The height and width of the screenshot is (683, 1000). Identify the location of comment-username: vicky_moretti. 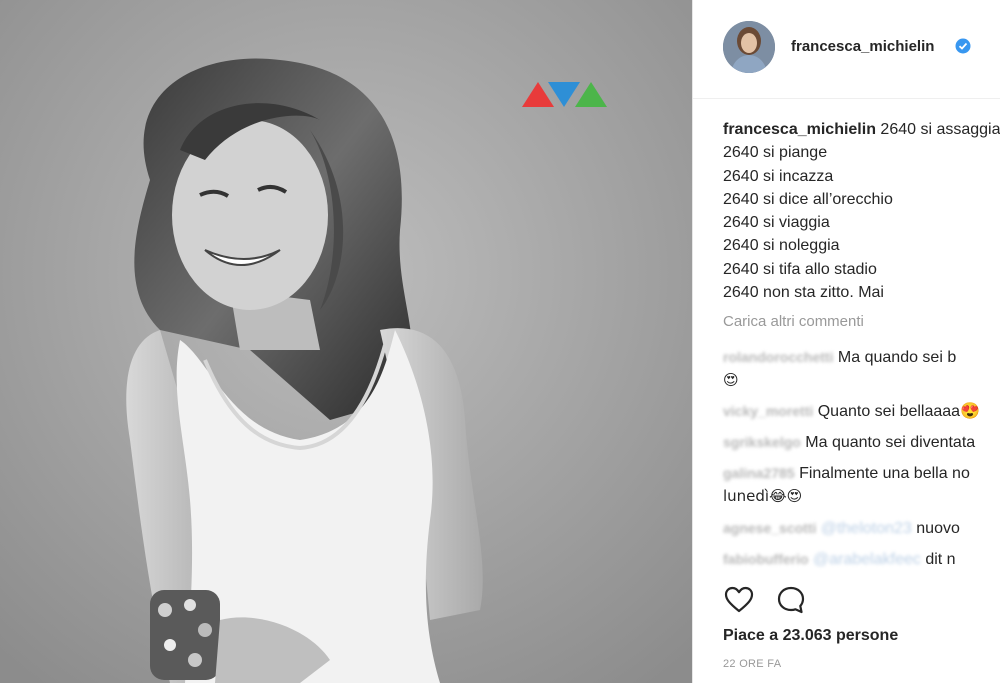
(768, 411).